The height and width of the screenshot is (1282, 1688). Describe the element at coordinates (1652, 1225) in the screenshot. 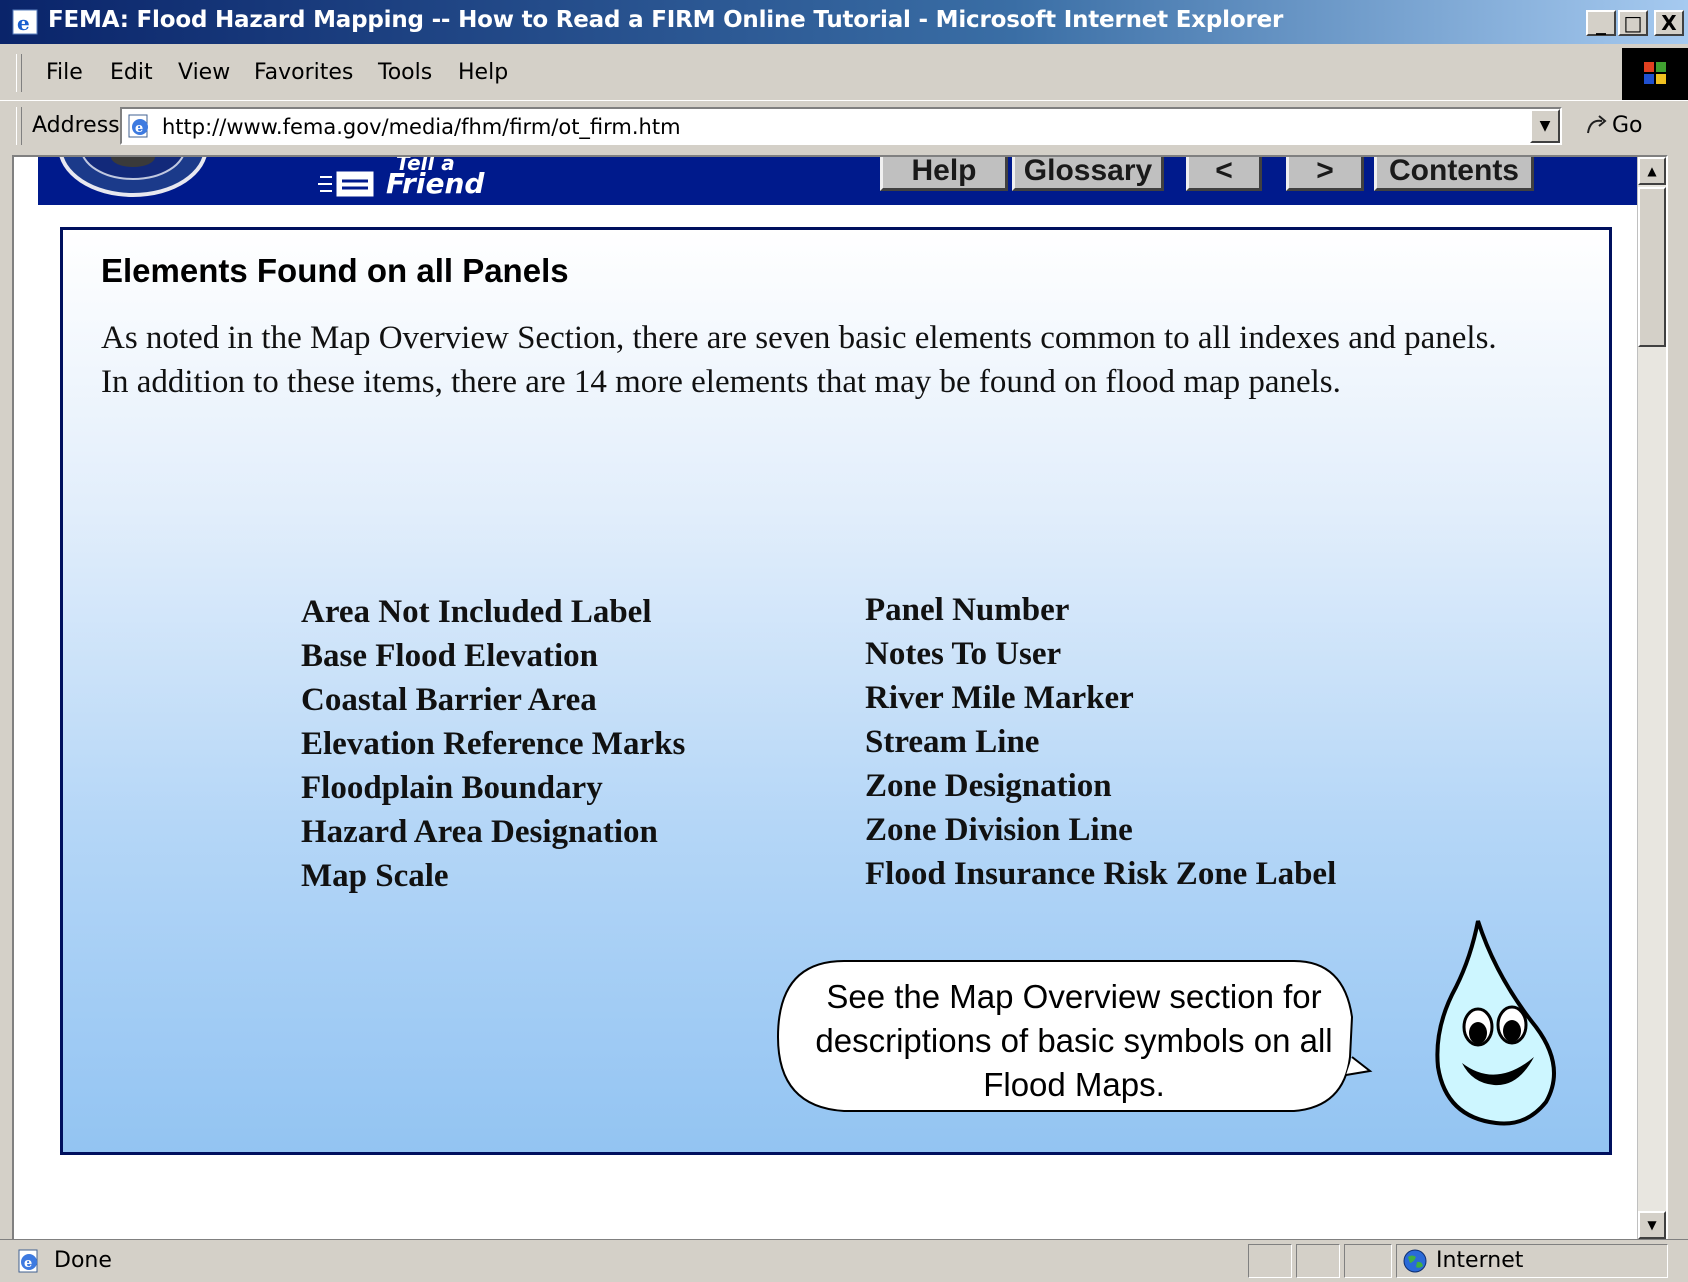

I see `scroll-down-button: ▼` at that location.